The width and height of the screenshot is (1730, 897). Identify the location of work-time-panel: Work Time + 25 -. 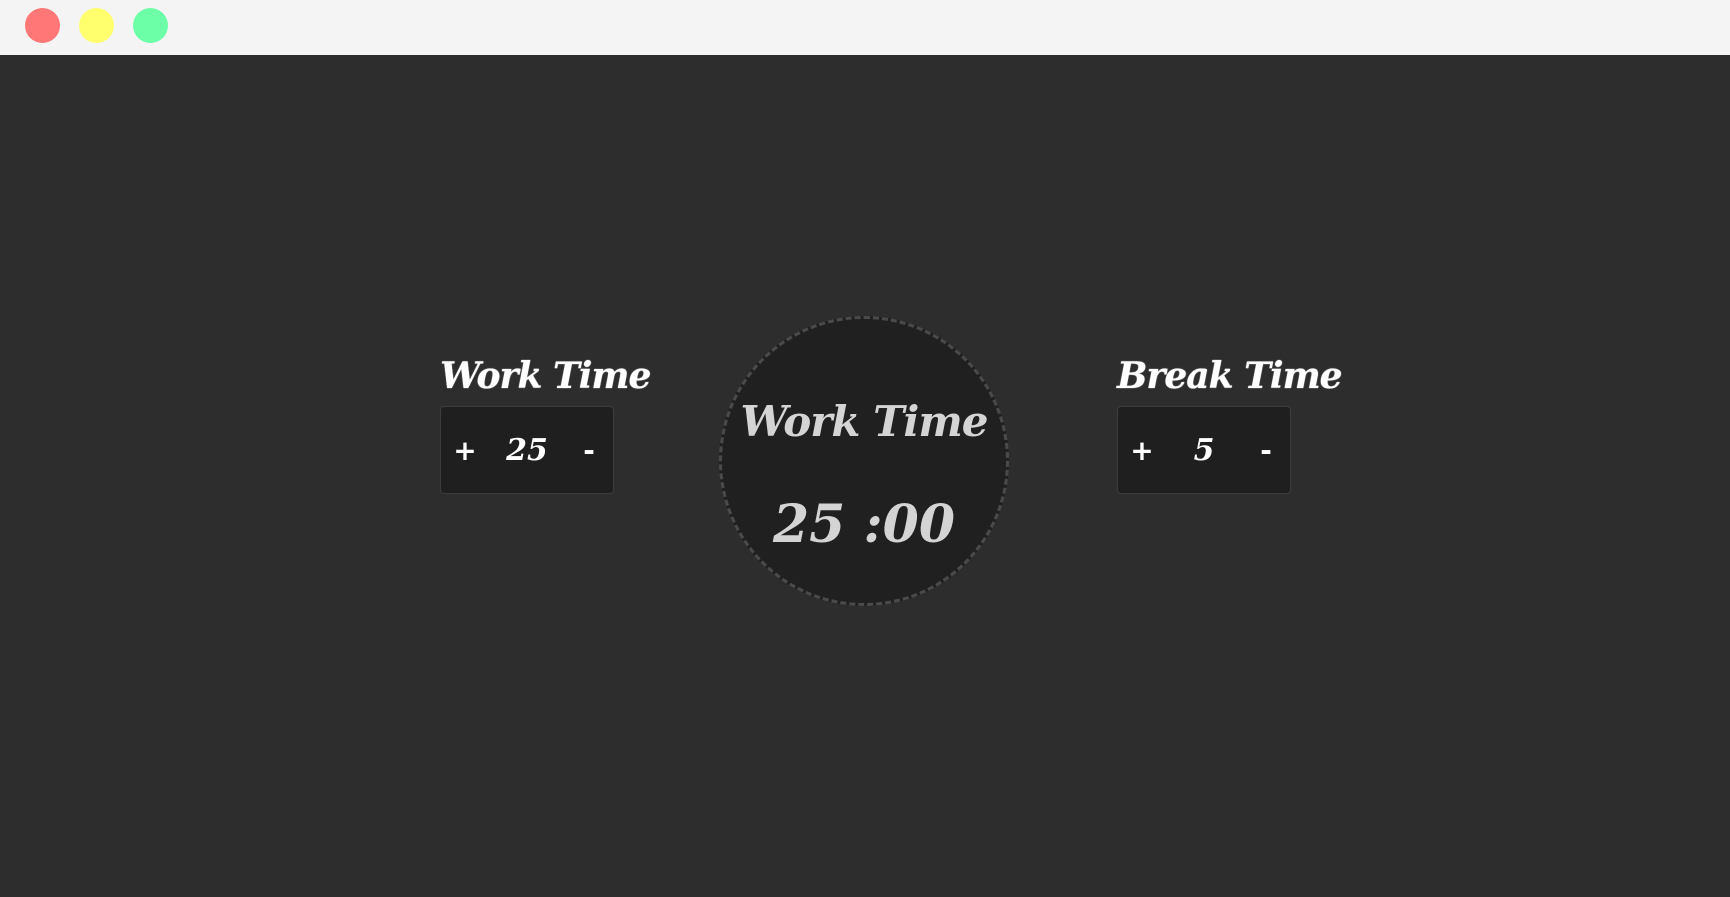
(545, 423).